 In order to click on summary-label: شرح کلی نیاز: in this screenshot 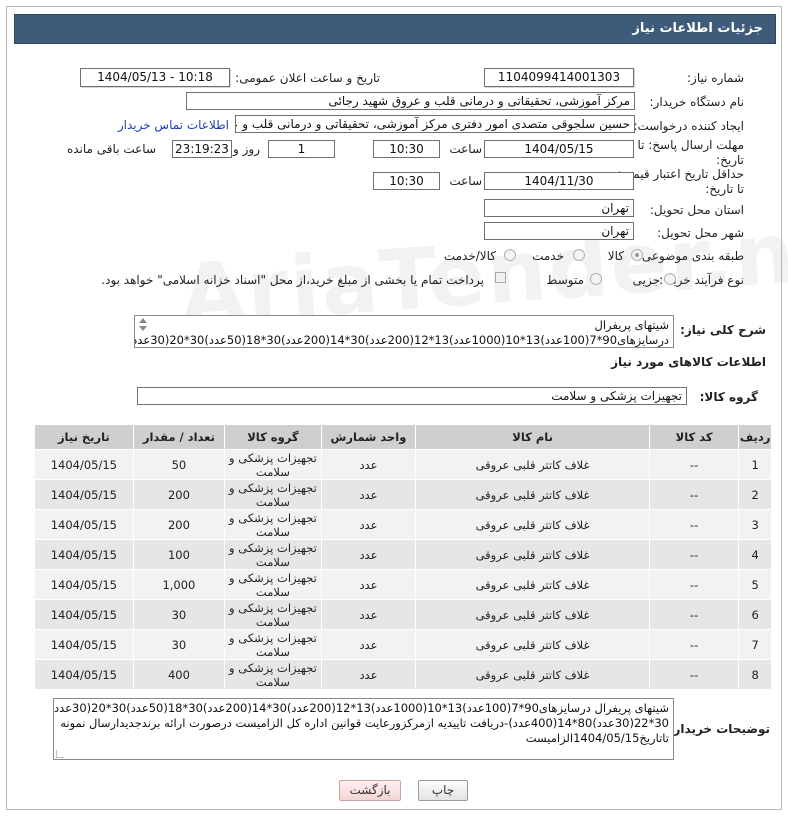, I will do `click(723, 330)`.